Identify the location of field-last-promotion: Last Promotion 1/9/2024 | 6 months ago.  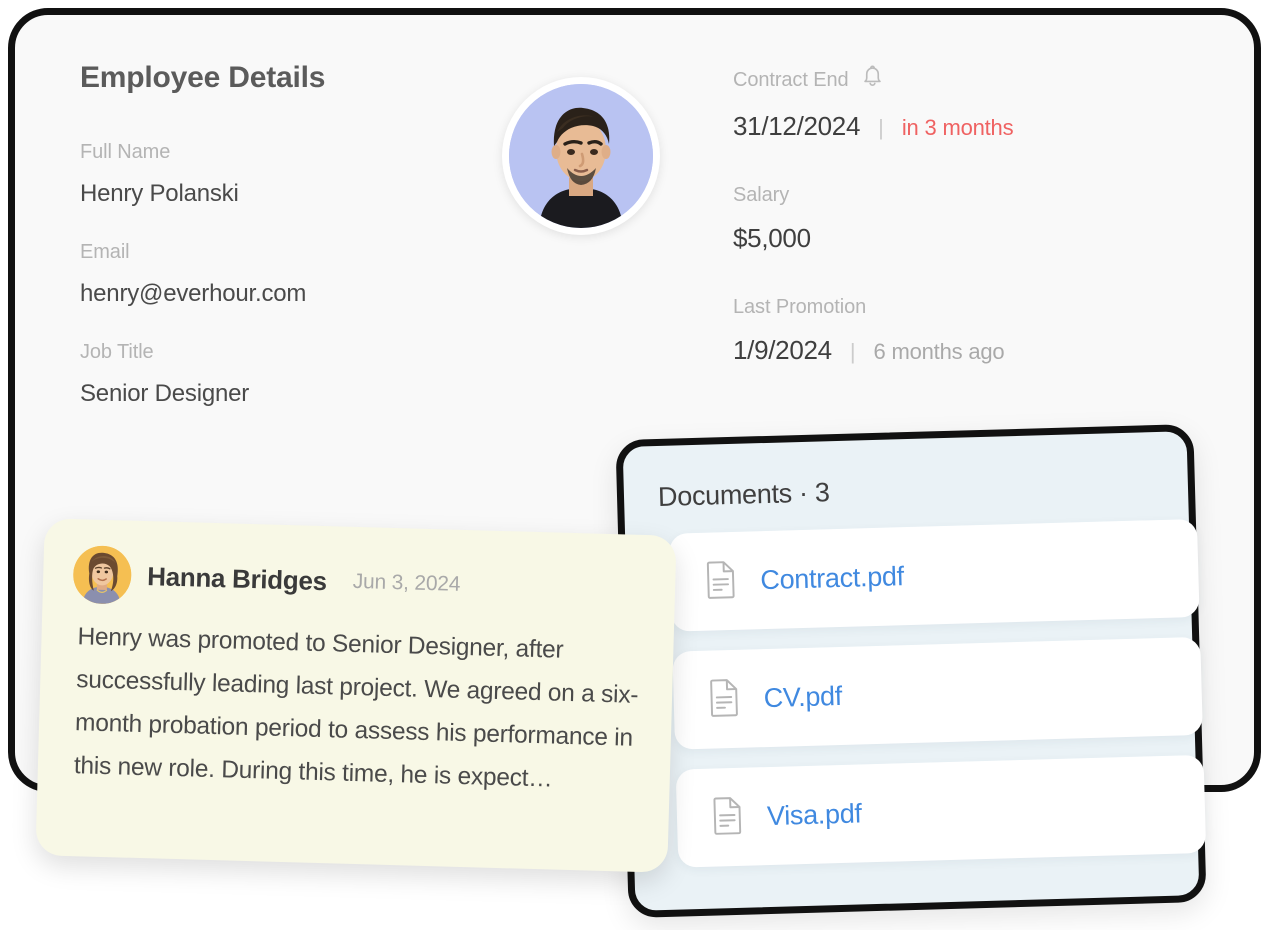
(958, 331).